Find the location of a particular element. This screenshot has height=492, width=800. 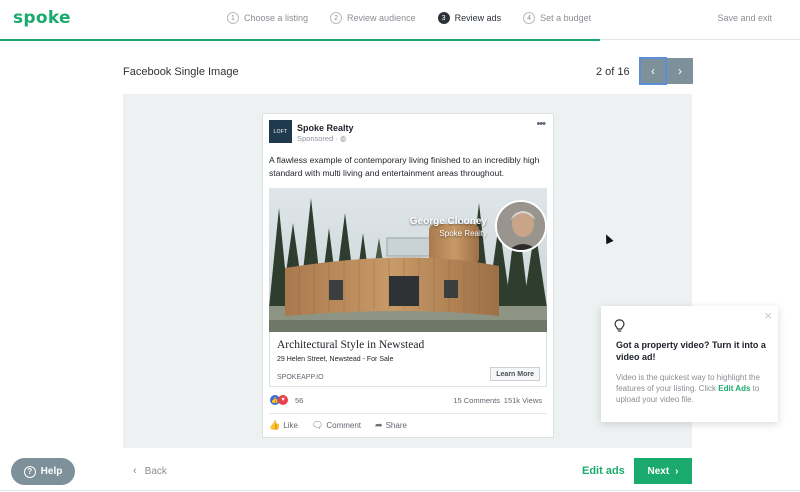

listing-address: 29 Helen Street, Newstead - For Sale is located at coordinates (335, 359).